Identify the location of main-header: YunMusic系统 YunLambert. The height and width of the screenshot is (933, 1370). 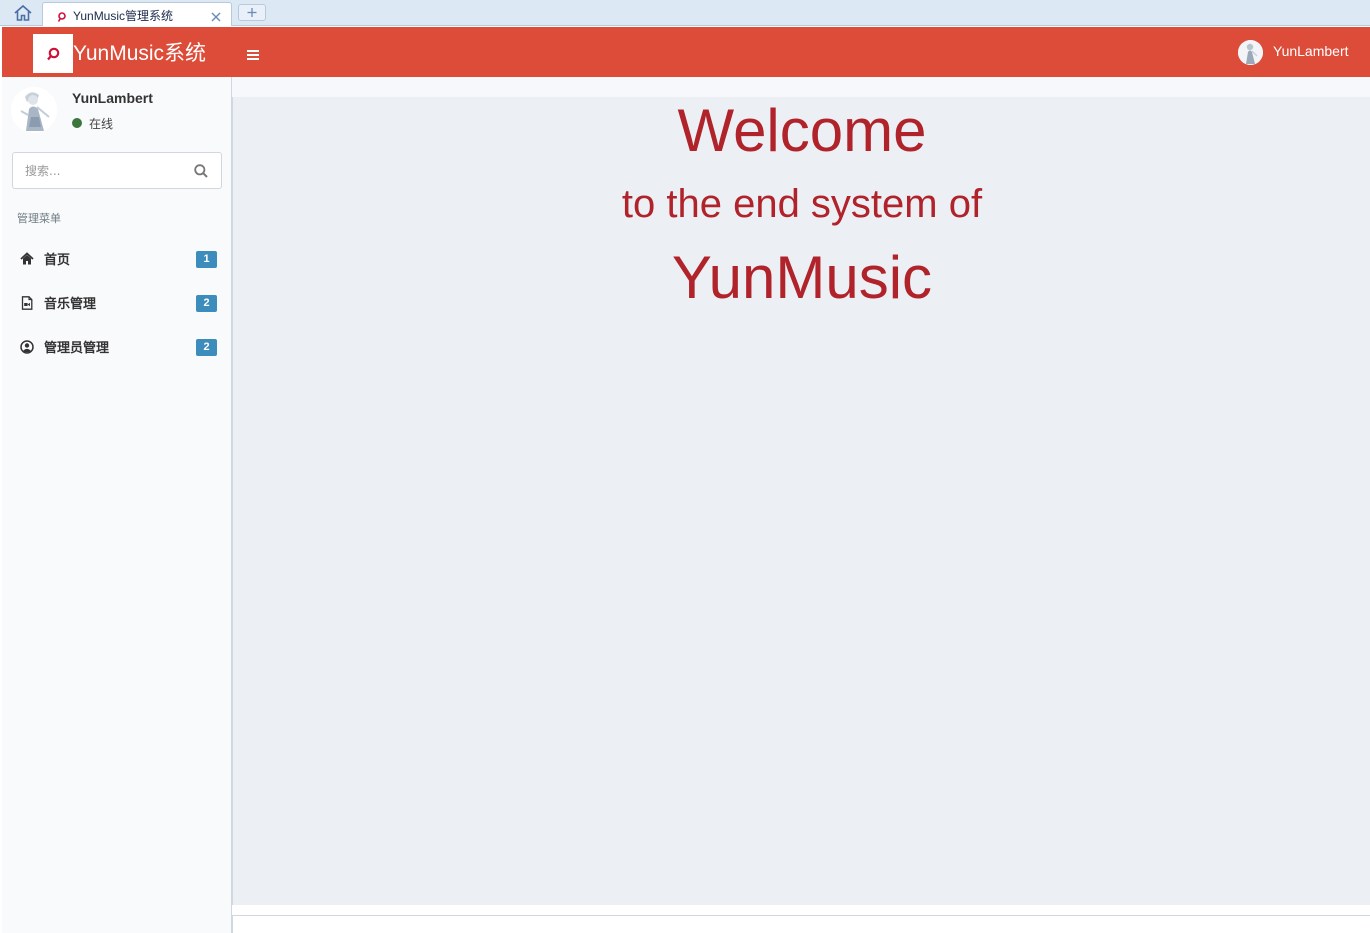
(686, 52).